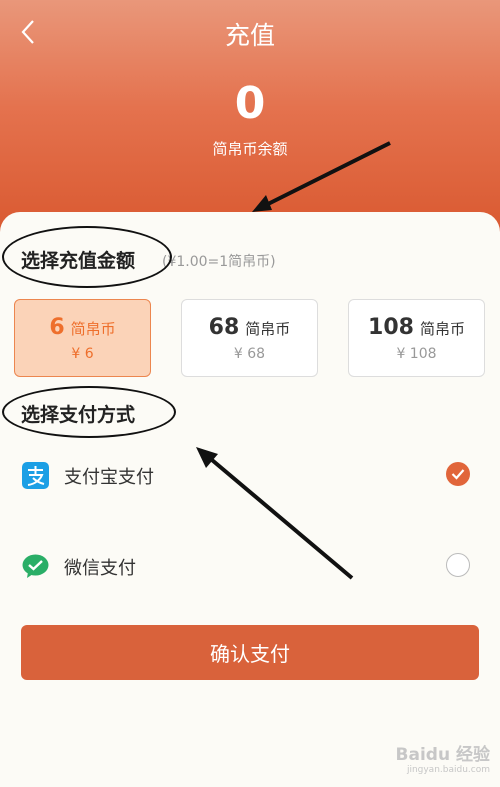 The image size is (500, 787). Describe the element at coordinates (78, 261) in the screenshot. I see `recharge-section-title: 选择充值金额` at that location.